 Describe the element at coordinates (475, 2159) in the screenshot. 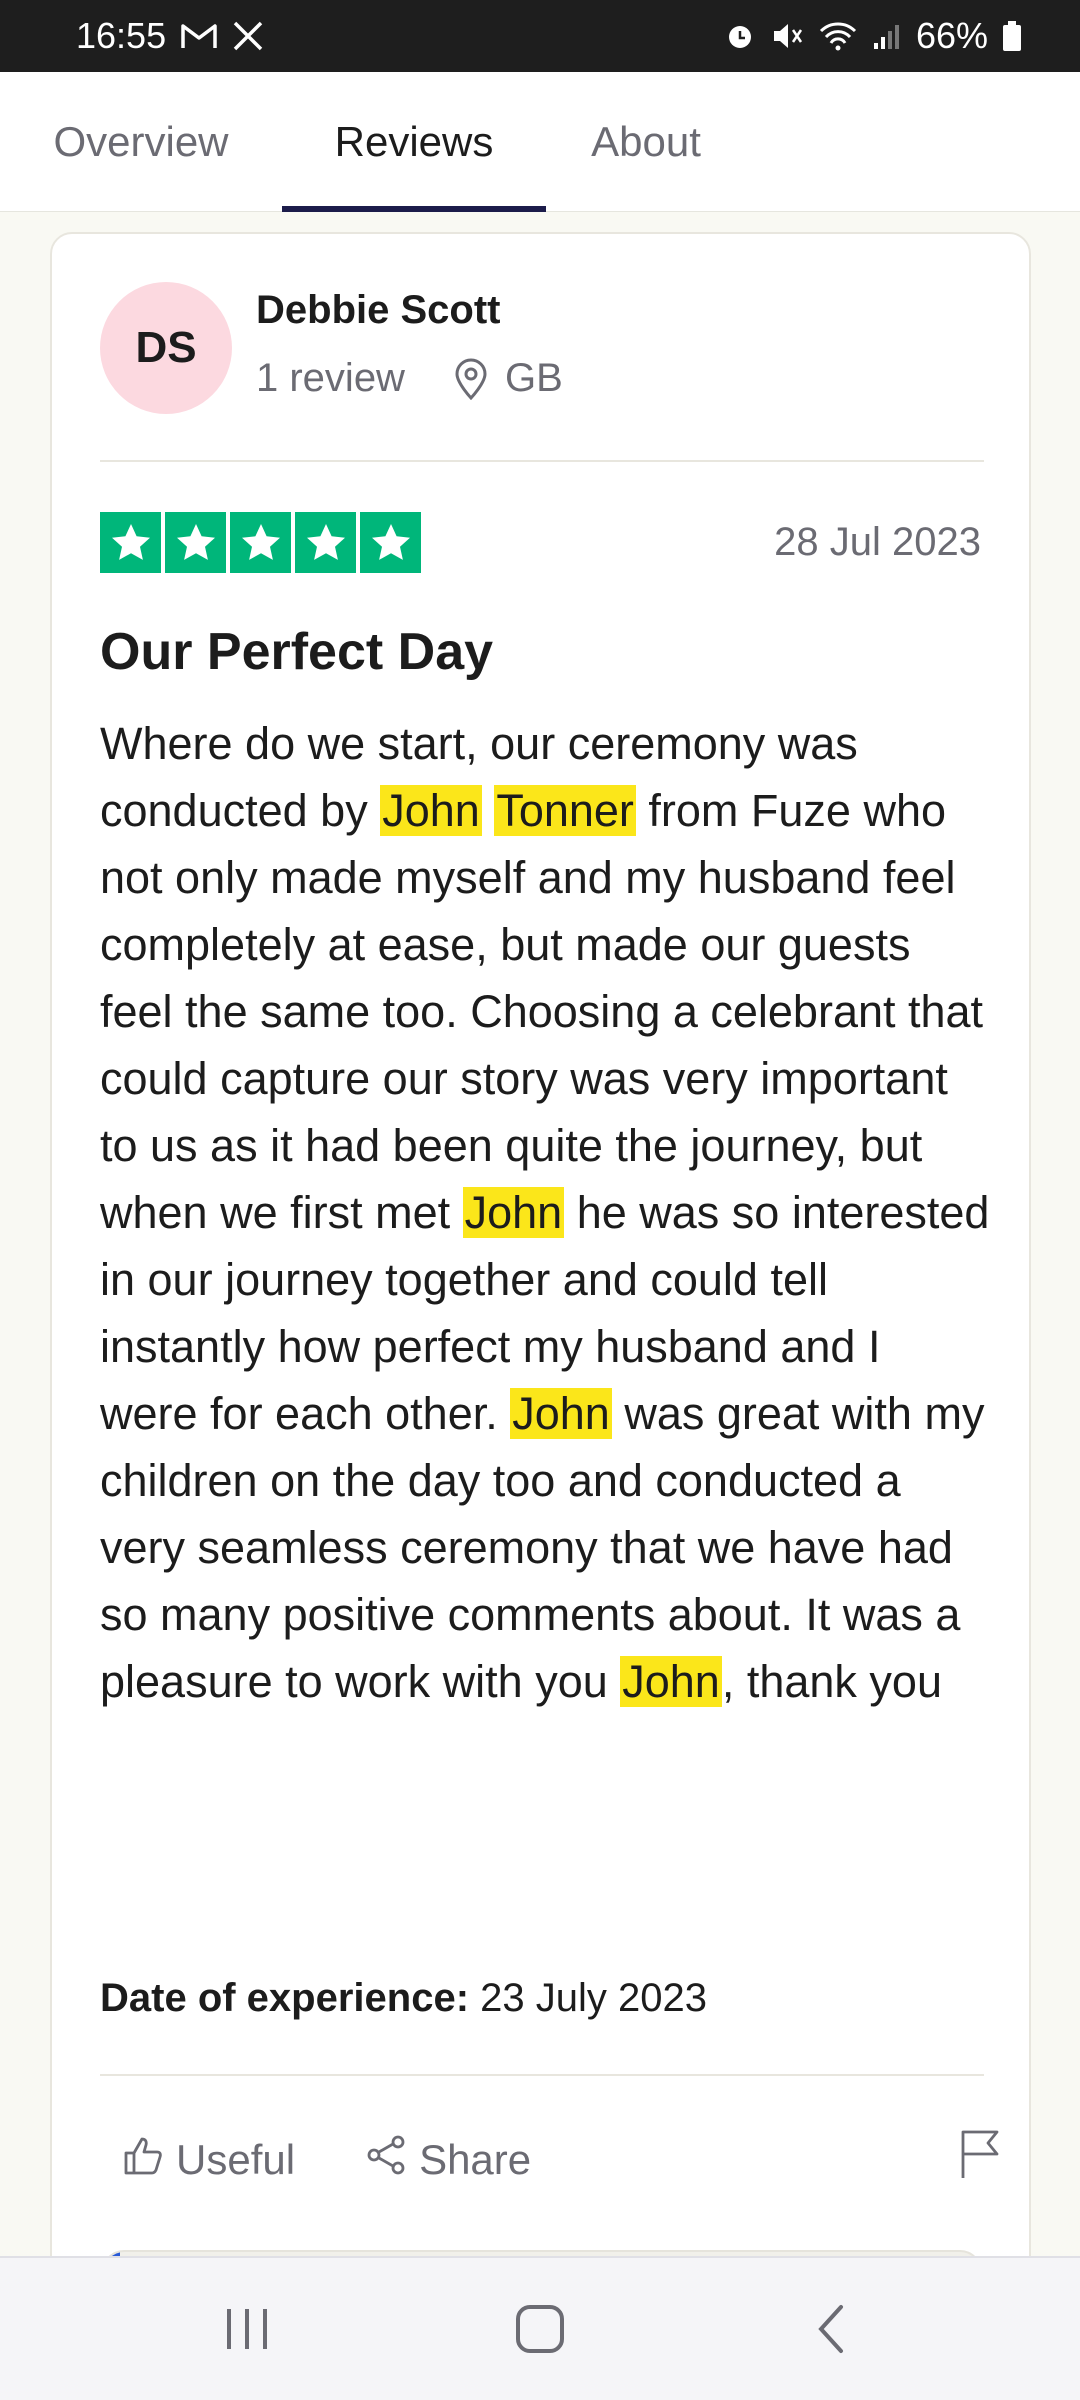

I see `share-label: Share` at that location.